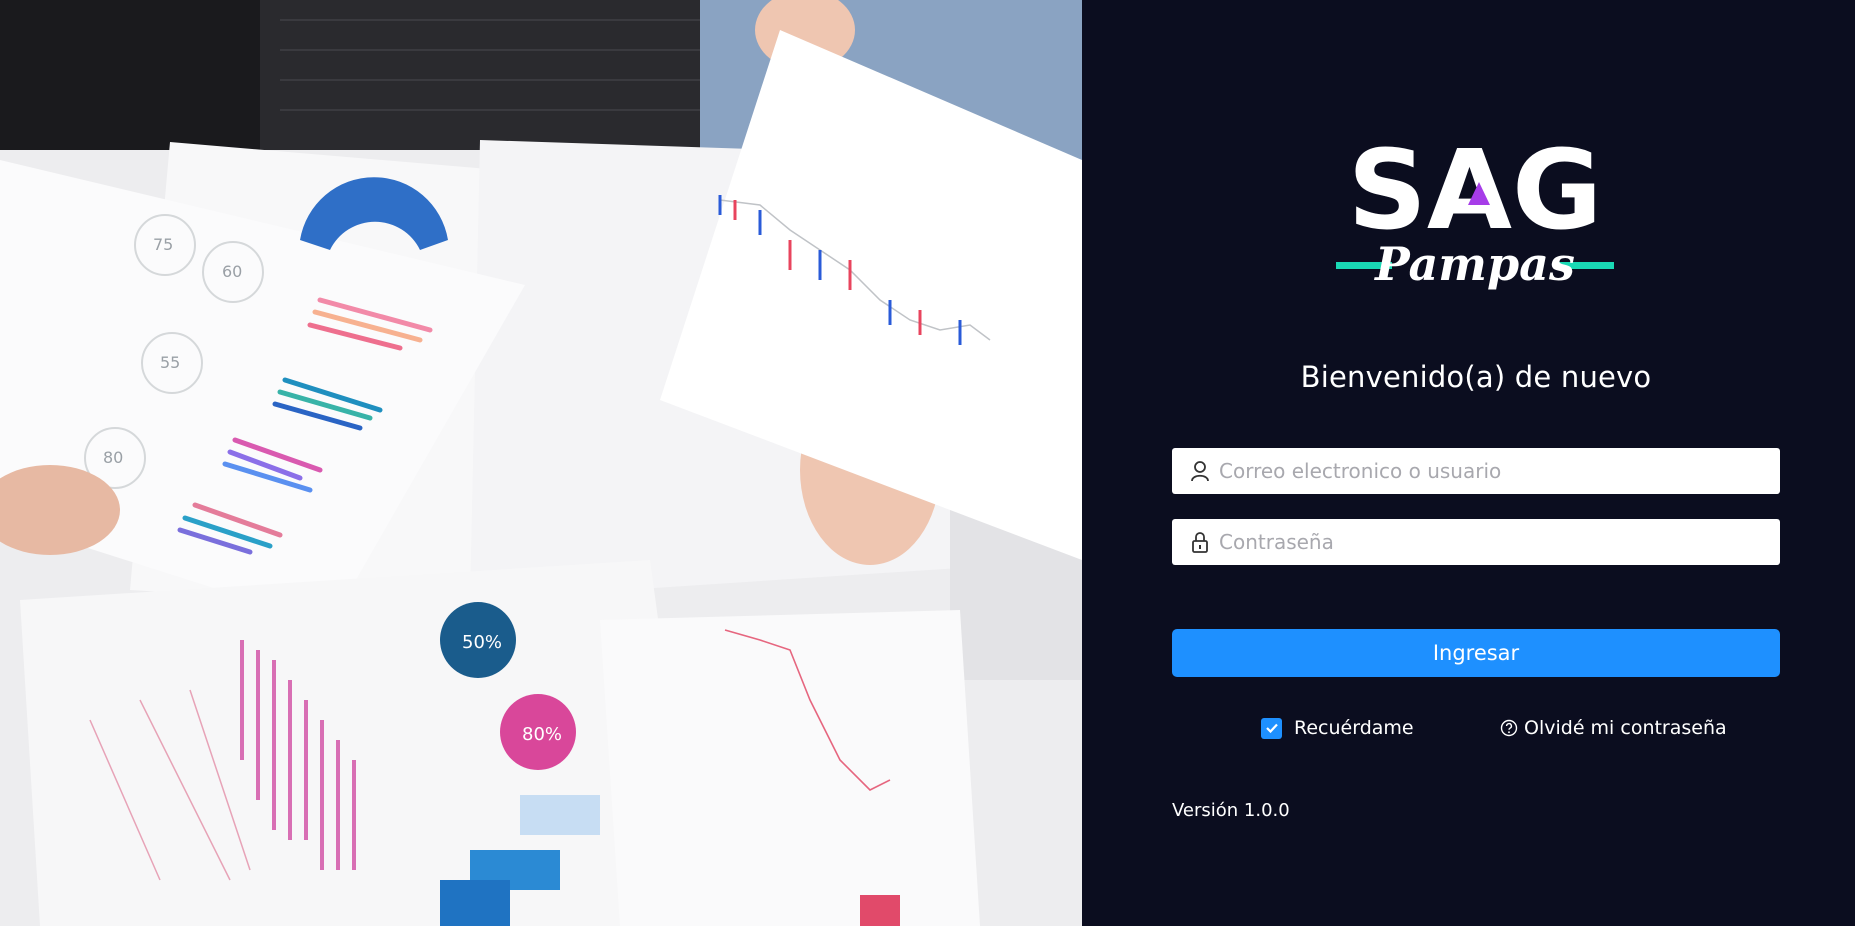  I want to click on version-text: Versión 1.0.0, so click(1231, 810).